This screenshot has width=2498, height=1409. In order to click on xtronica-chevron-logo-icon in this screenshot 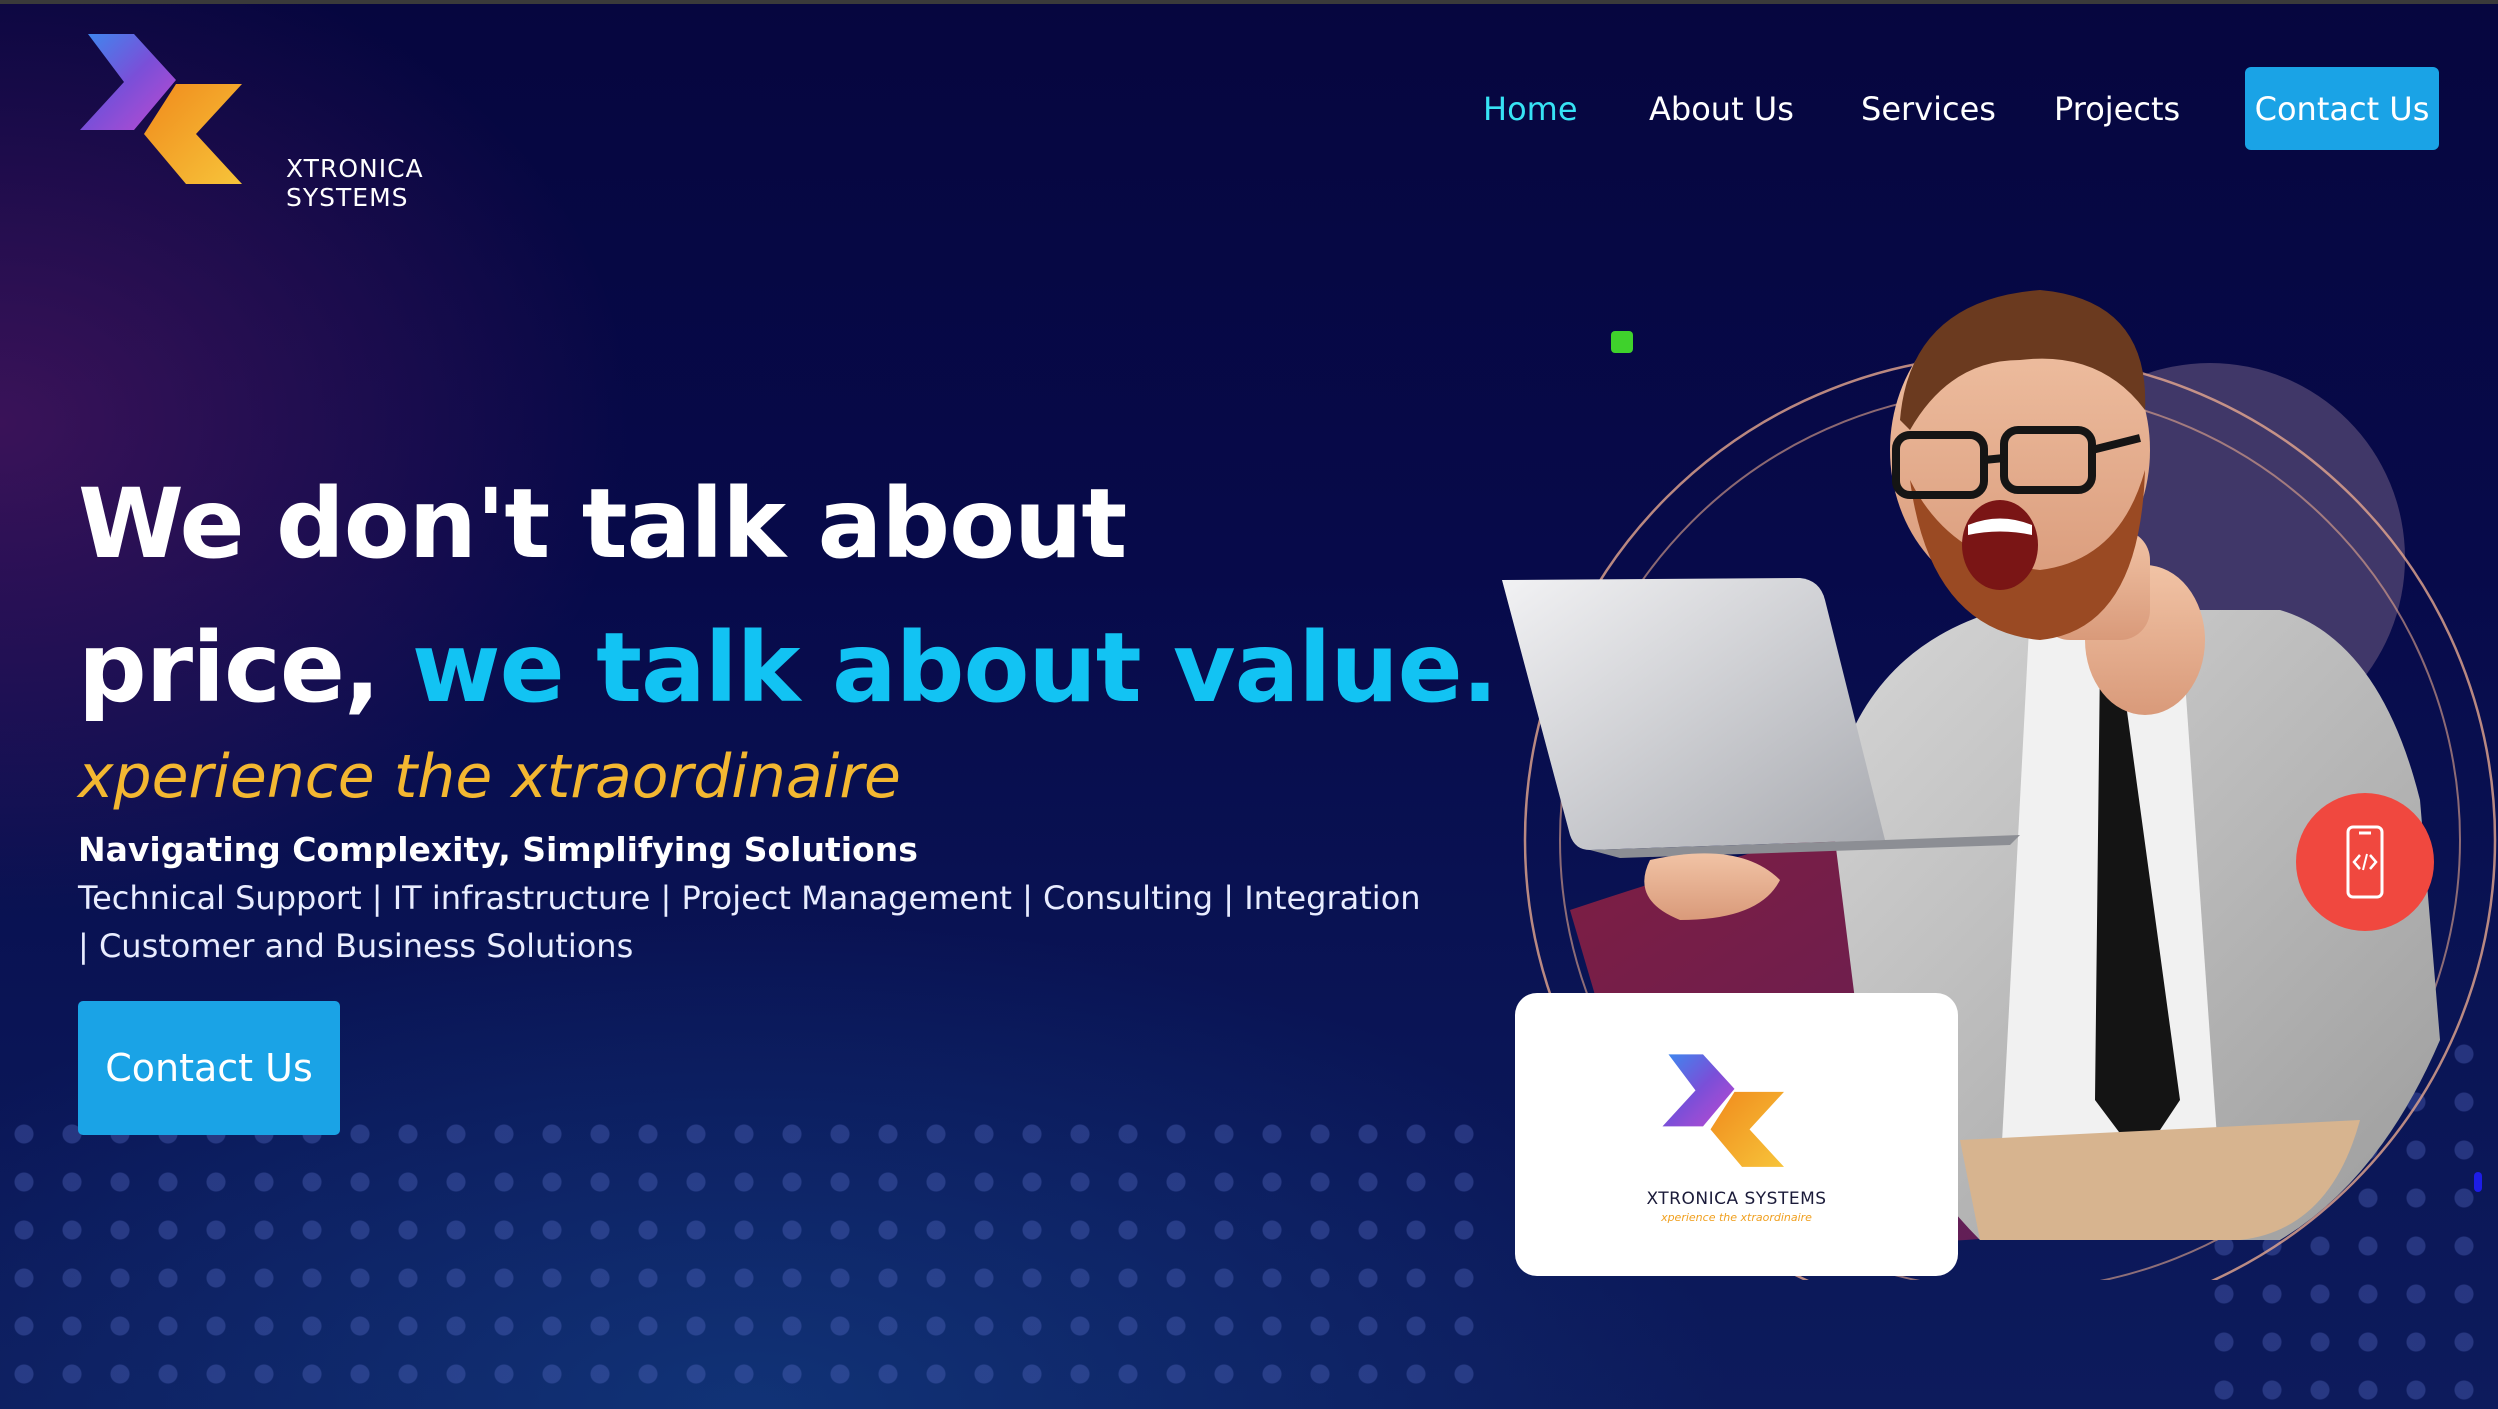, I will do `click(161, 109)`.